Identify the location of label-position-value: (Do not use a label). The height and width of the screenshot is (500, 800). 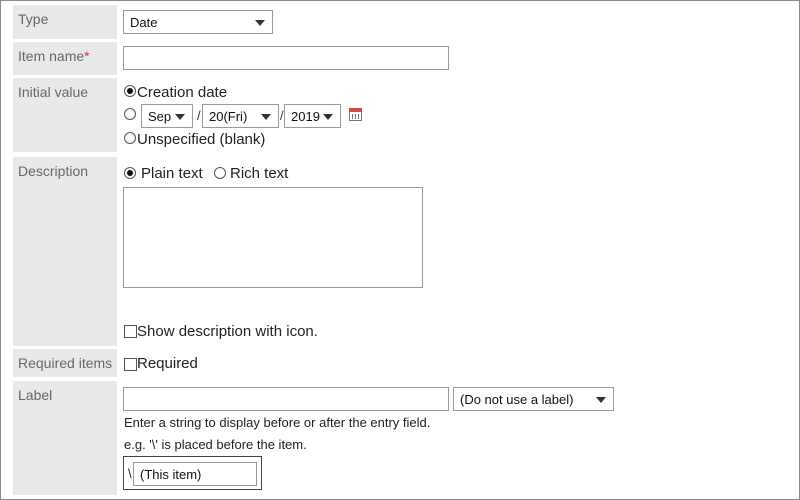
(517, 399).